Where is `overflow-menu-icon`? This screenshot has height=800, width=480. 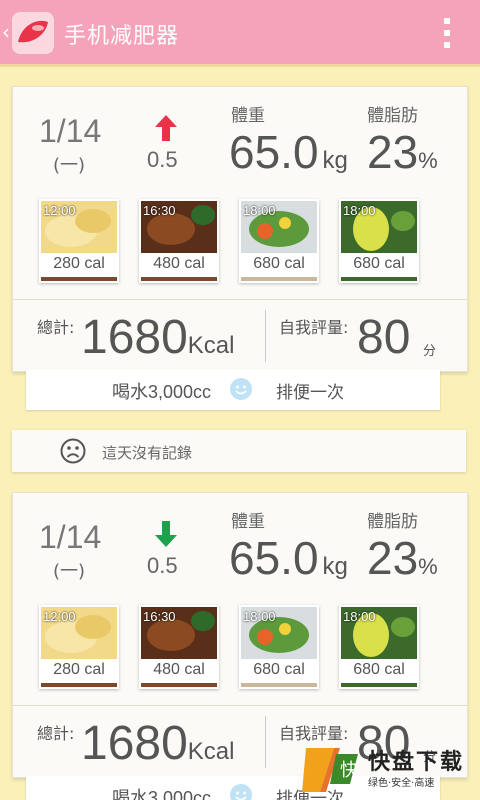 overflow-menu-icon is located at coordinates (447, 33).